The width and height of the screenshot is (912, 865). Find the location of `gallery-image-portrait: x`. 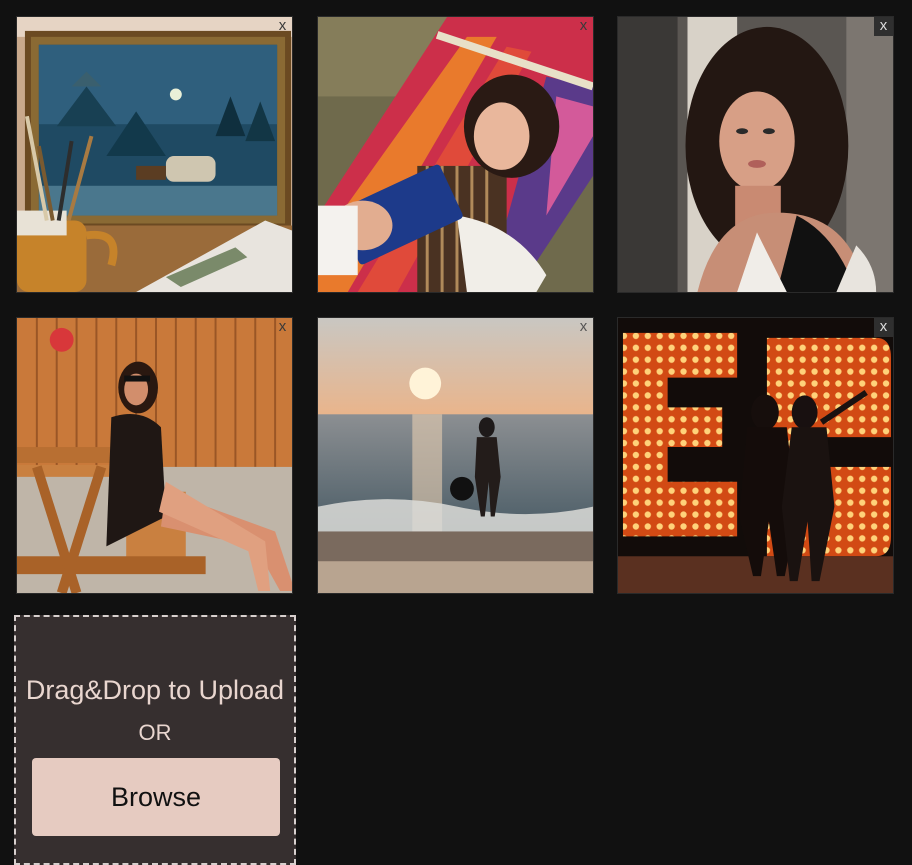

gallery-image-portrait: x is located at coordinates (755, 154).